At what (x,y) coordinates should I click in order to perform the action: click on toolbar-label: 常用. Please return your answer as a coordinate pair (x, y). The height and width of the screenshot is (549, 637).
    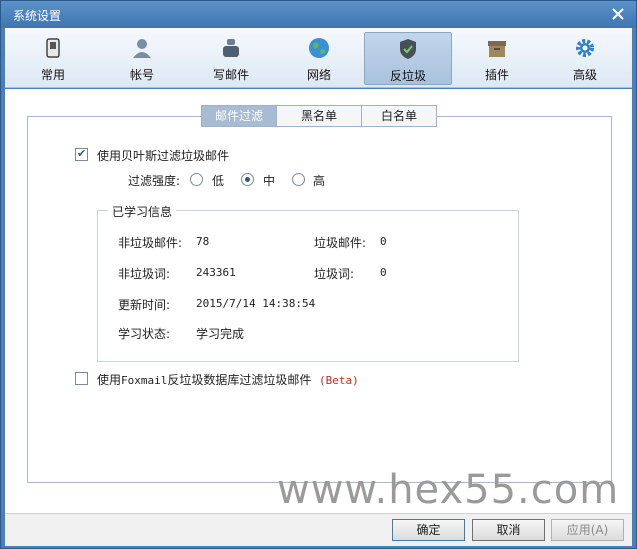
    Looking at the image, I should click on (52, 75).